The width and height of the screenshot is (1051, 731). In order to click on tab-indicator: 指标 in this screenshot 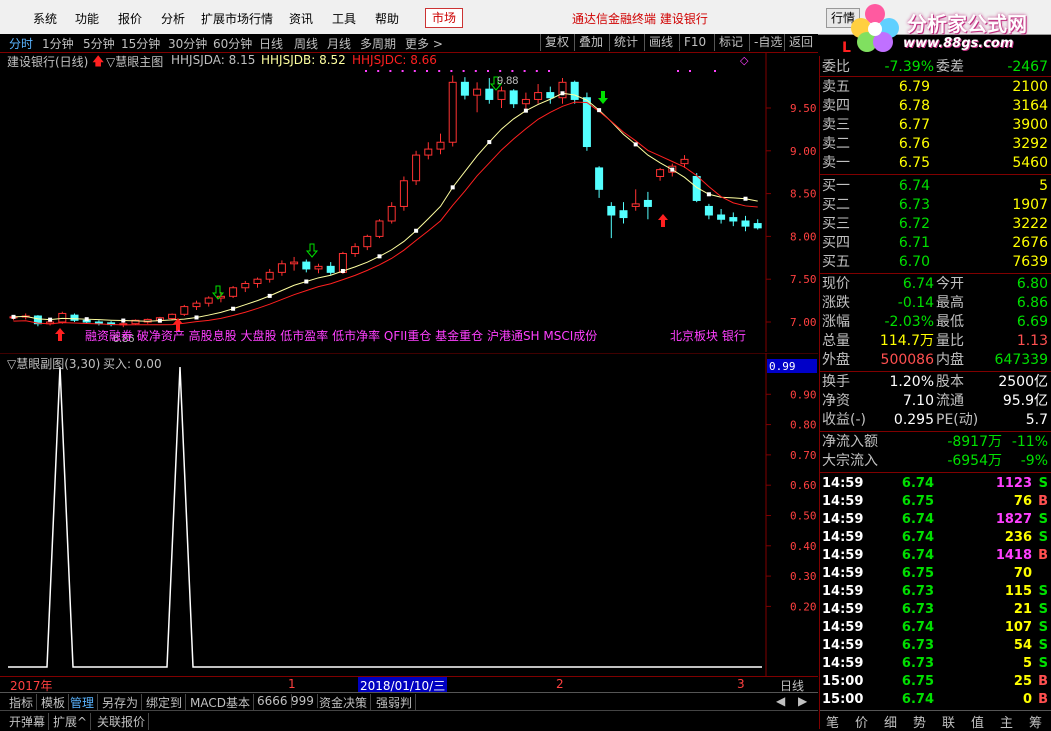, I will do `click(22, 702)`.